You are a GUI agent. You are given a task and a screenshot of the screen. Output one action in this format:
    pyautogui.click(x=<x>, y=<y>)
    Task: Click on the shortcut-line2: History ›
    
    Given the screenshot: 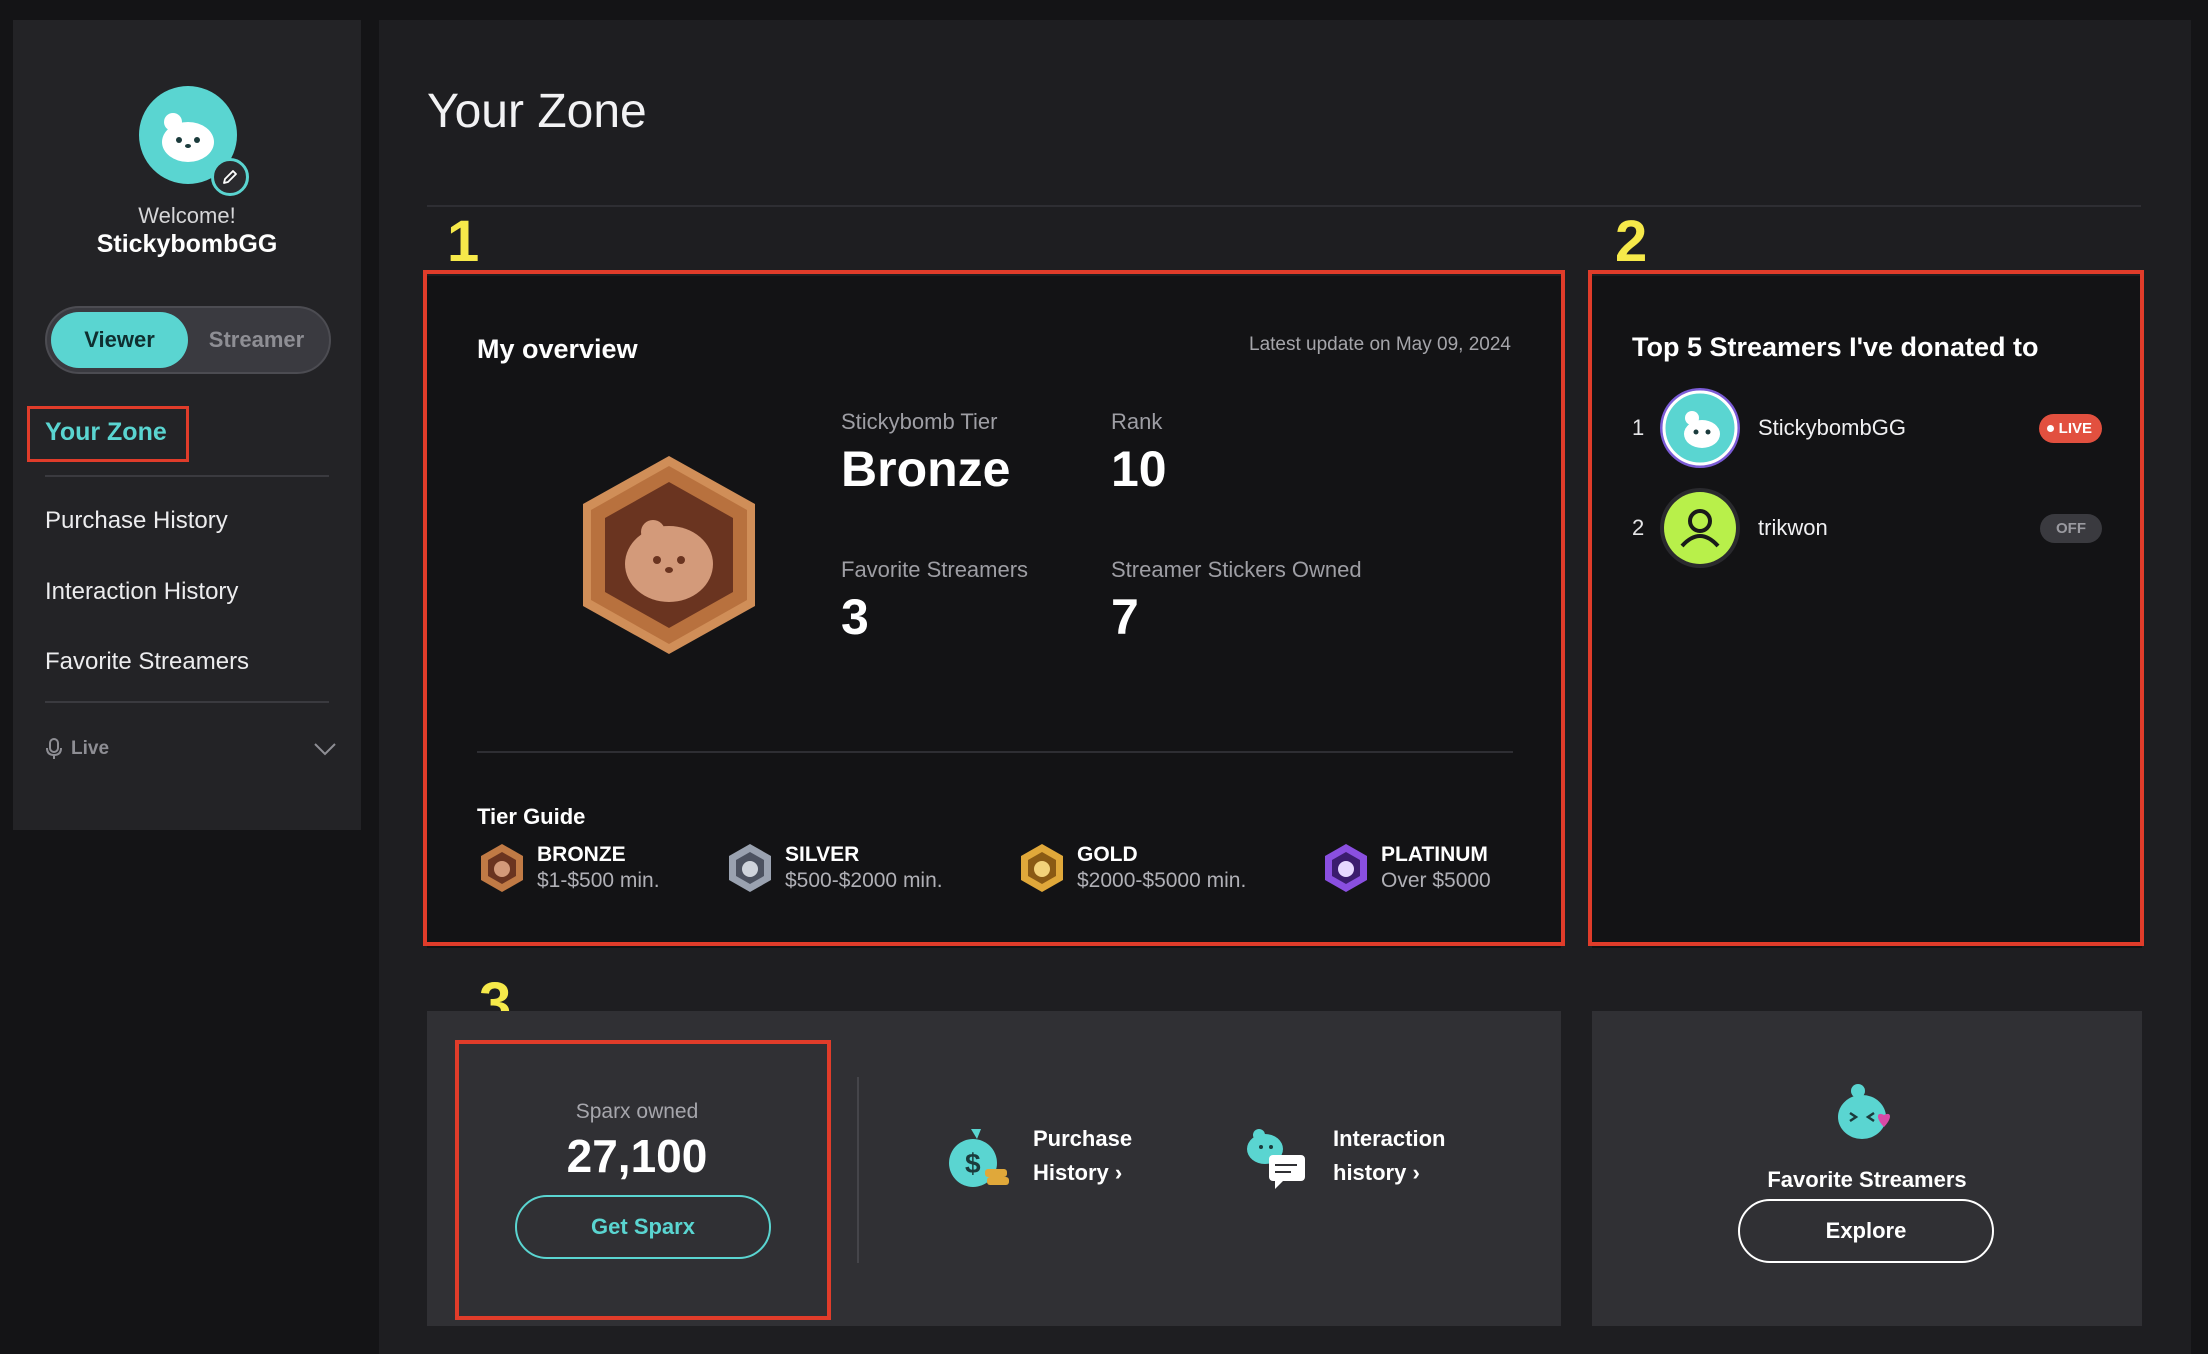 What is the action you would take?
    pyautogui.click(x=1082, y=1173)
    